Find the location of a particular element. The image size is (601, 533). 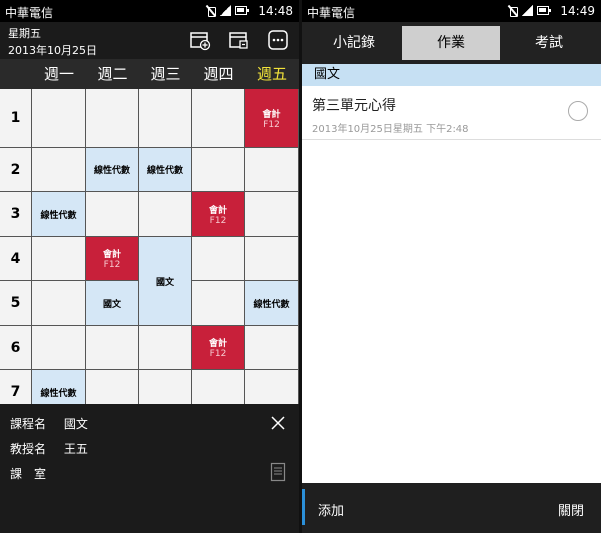

current-weekday: 星期五 is located at coordinates (24, 33).